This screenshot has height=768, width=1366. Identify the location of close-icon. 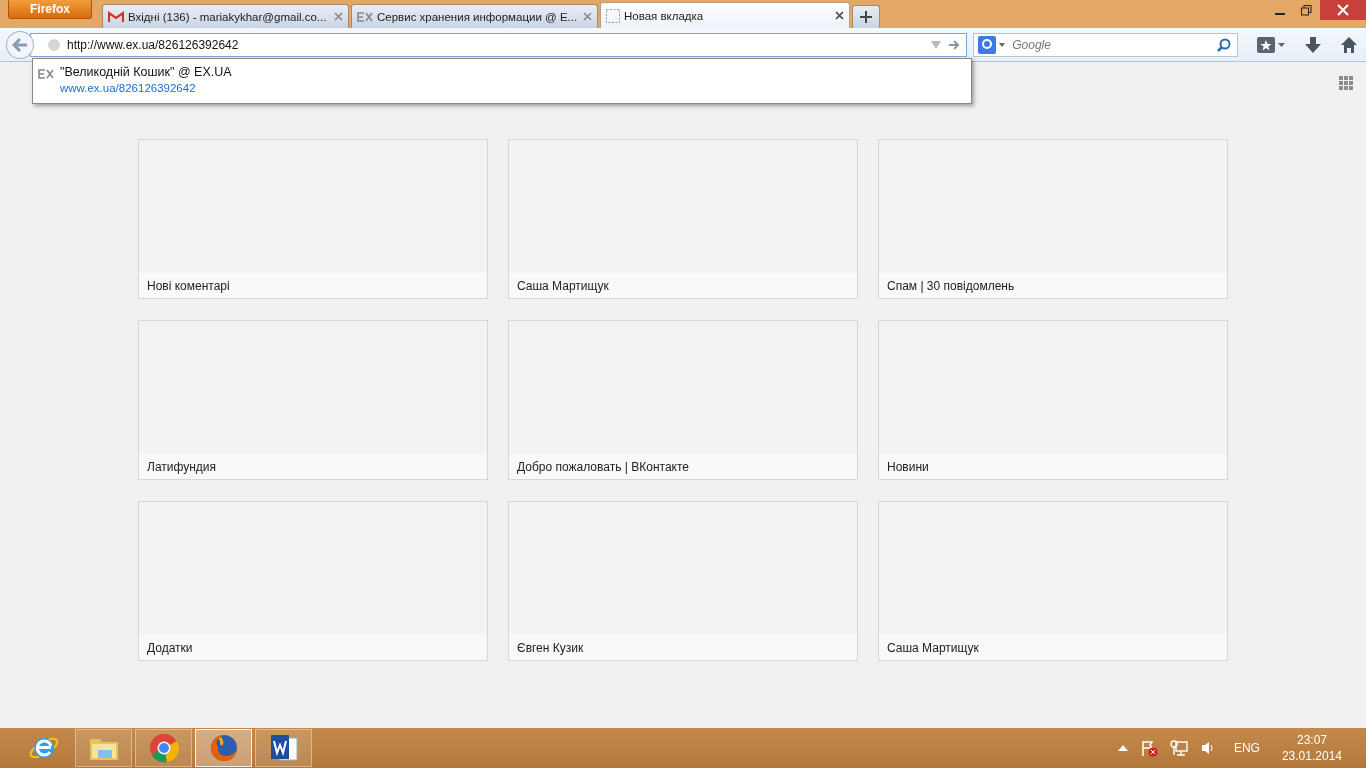
(1343, 10).